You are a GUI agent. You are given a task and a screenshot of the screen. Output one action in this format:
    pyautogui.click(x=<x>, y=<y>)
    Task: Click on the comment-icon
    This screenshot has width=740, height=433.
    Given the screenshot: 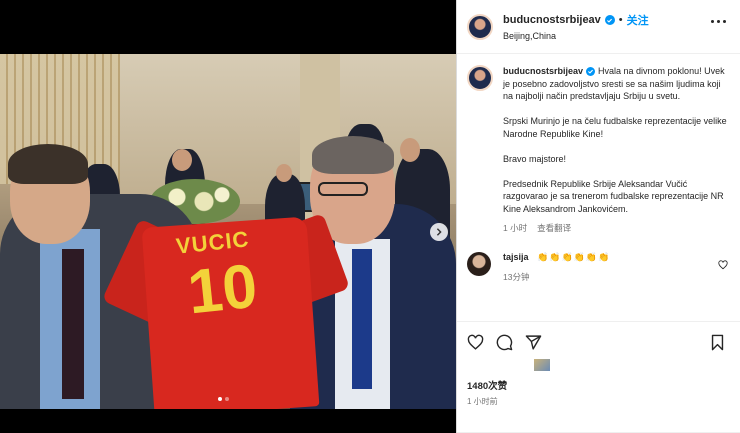 What is the action you would take?
    pyautogui.click(x=504, y=342)
    